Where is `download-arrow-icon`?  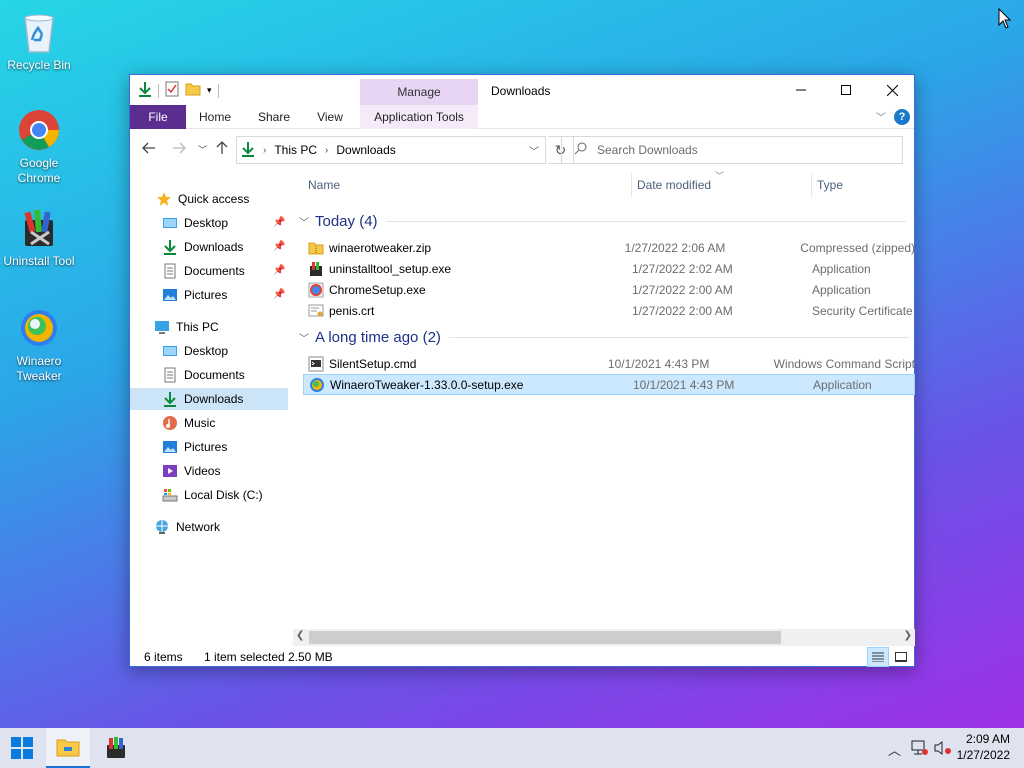
download-arrow-icon is located at coordinates (145, 90).